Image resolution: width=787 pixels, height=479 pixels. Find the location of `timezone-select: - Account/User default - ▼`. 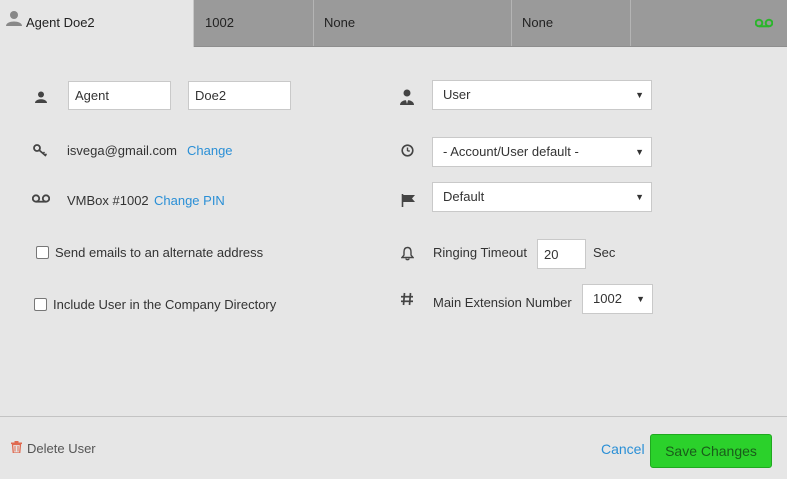

timezone-select: - Account/User default - ▼ is located at coordinates (542, 152).